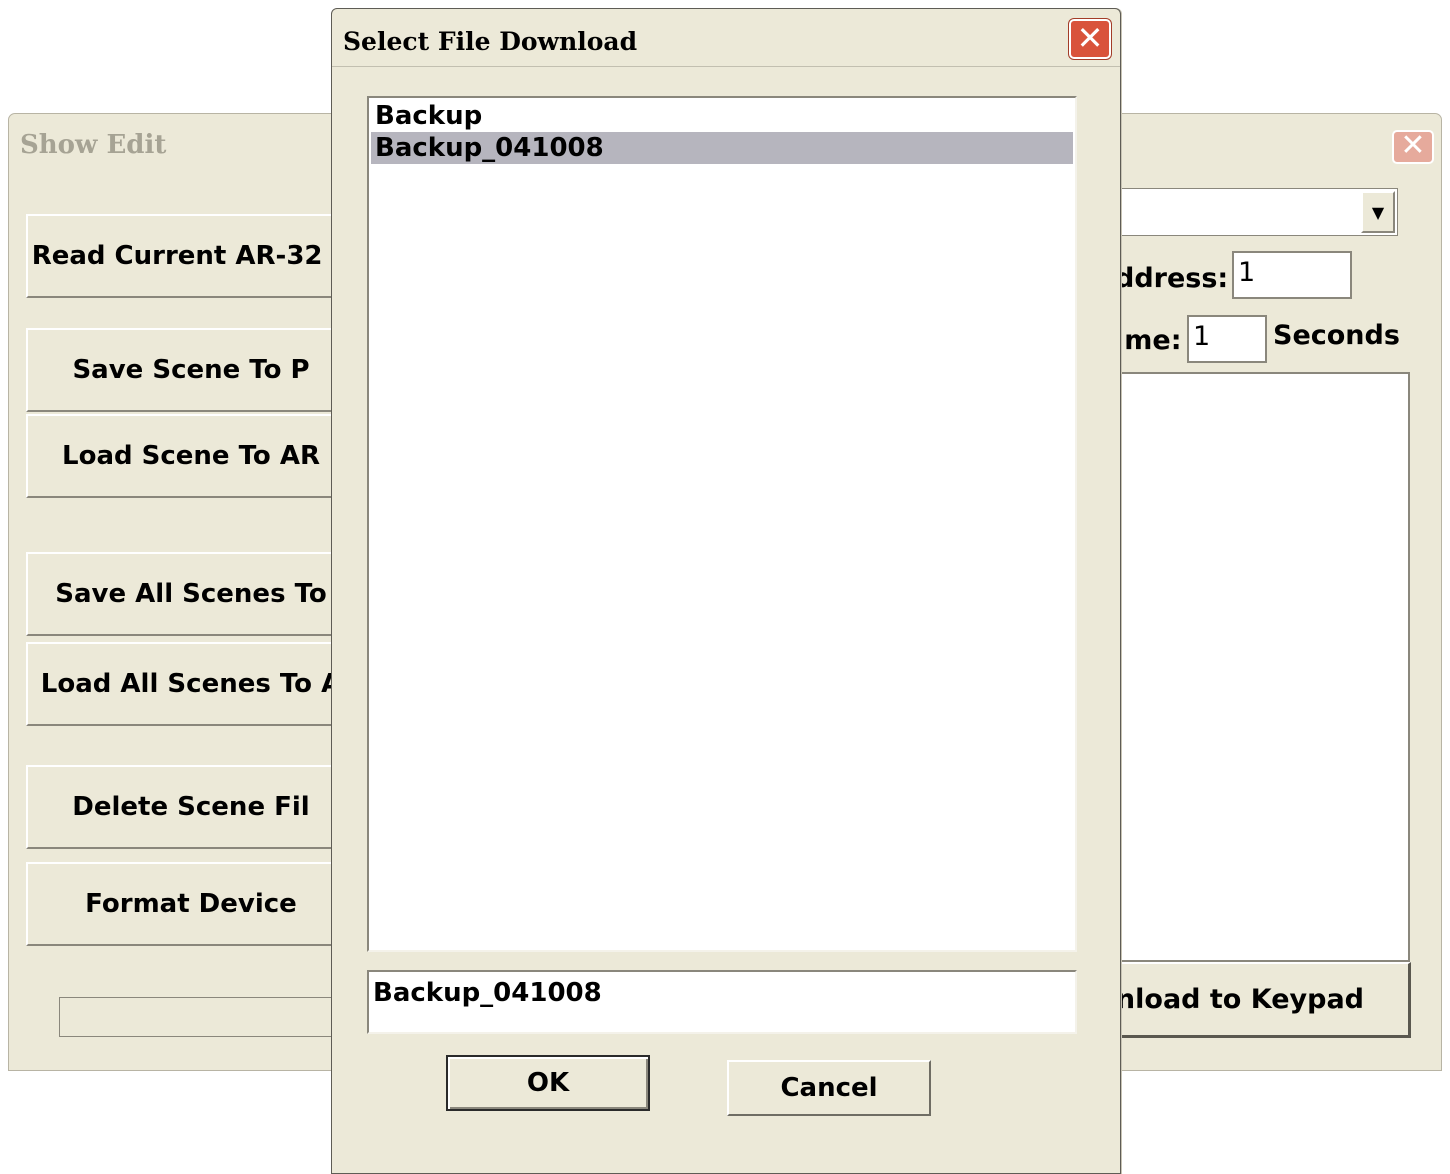  I want to click on address-field: 1, so click(1292, 275).